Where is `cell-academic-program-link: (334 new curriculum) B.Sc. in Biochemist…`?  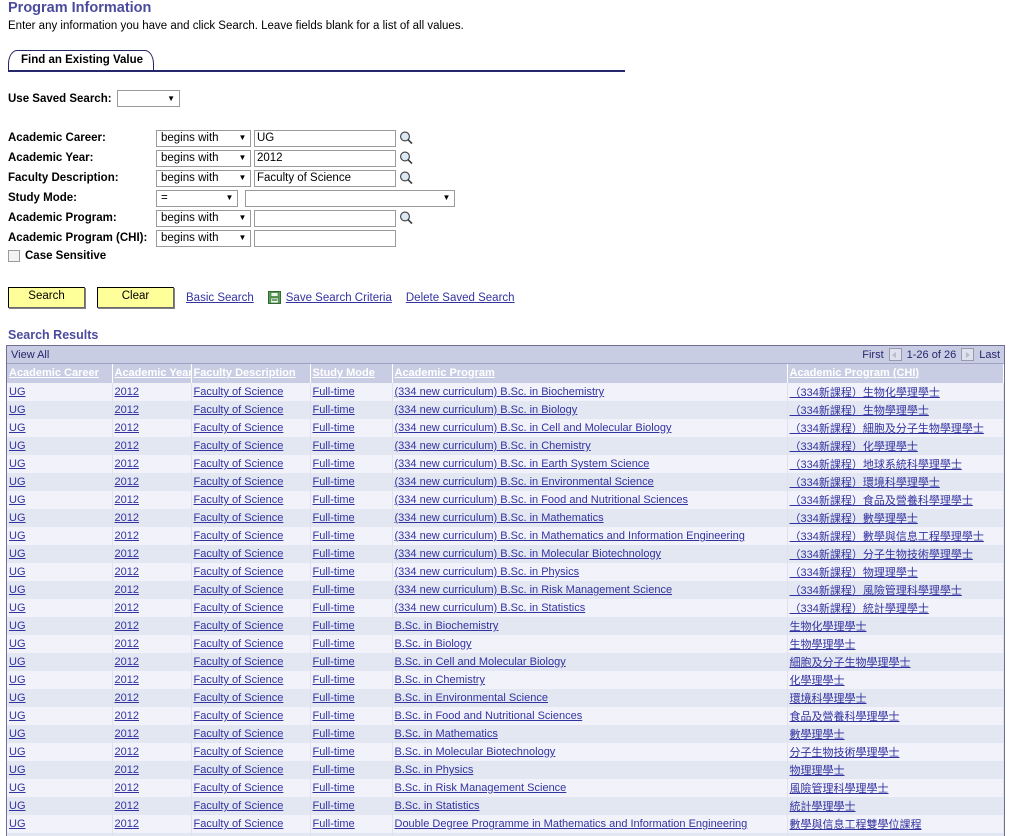 cell-academic-program-link: (334 new curriculum) B.Sc. in Biochemist… is located at coordinates (500, 392).